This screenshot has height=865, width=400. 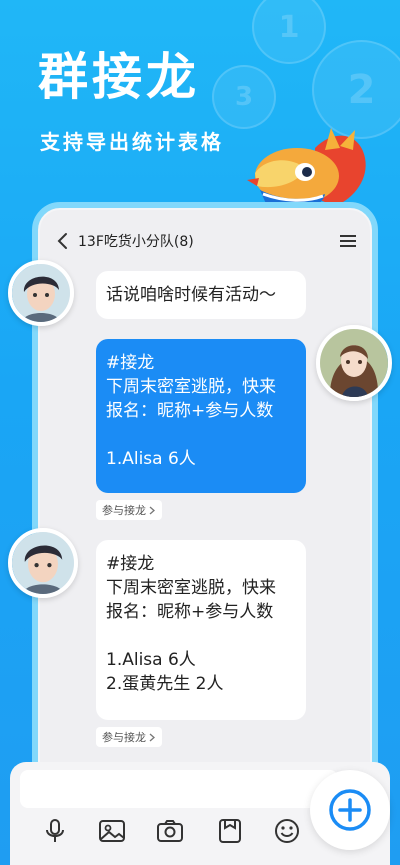 I want to click on message-bubble-own: #接龙 下周末密室逃脱，快来 报名：昵称+参与人数 1.Alisa 6人, so click(x=201, y=416).